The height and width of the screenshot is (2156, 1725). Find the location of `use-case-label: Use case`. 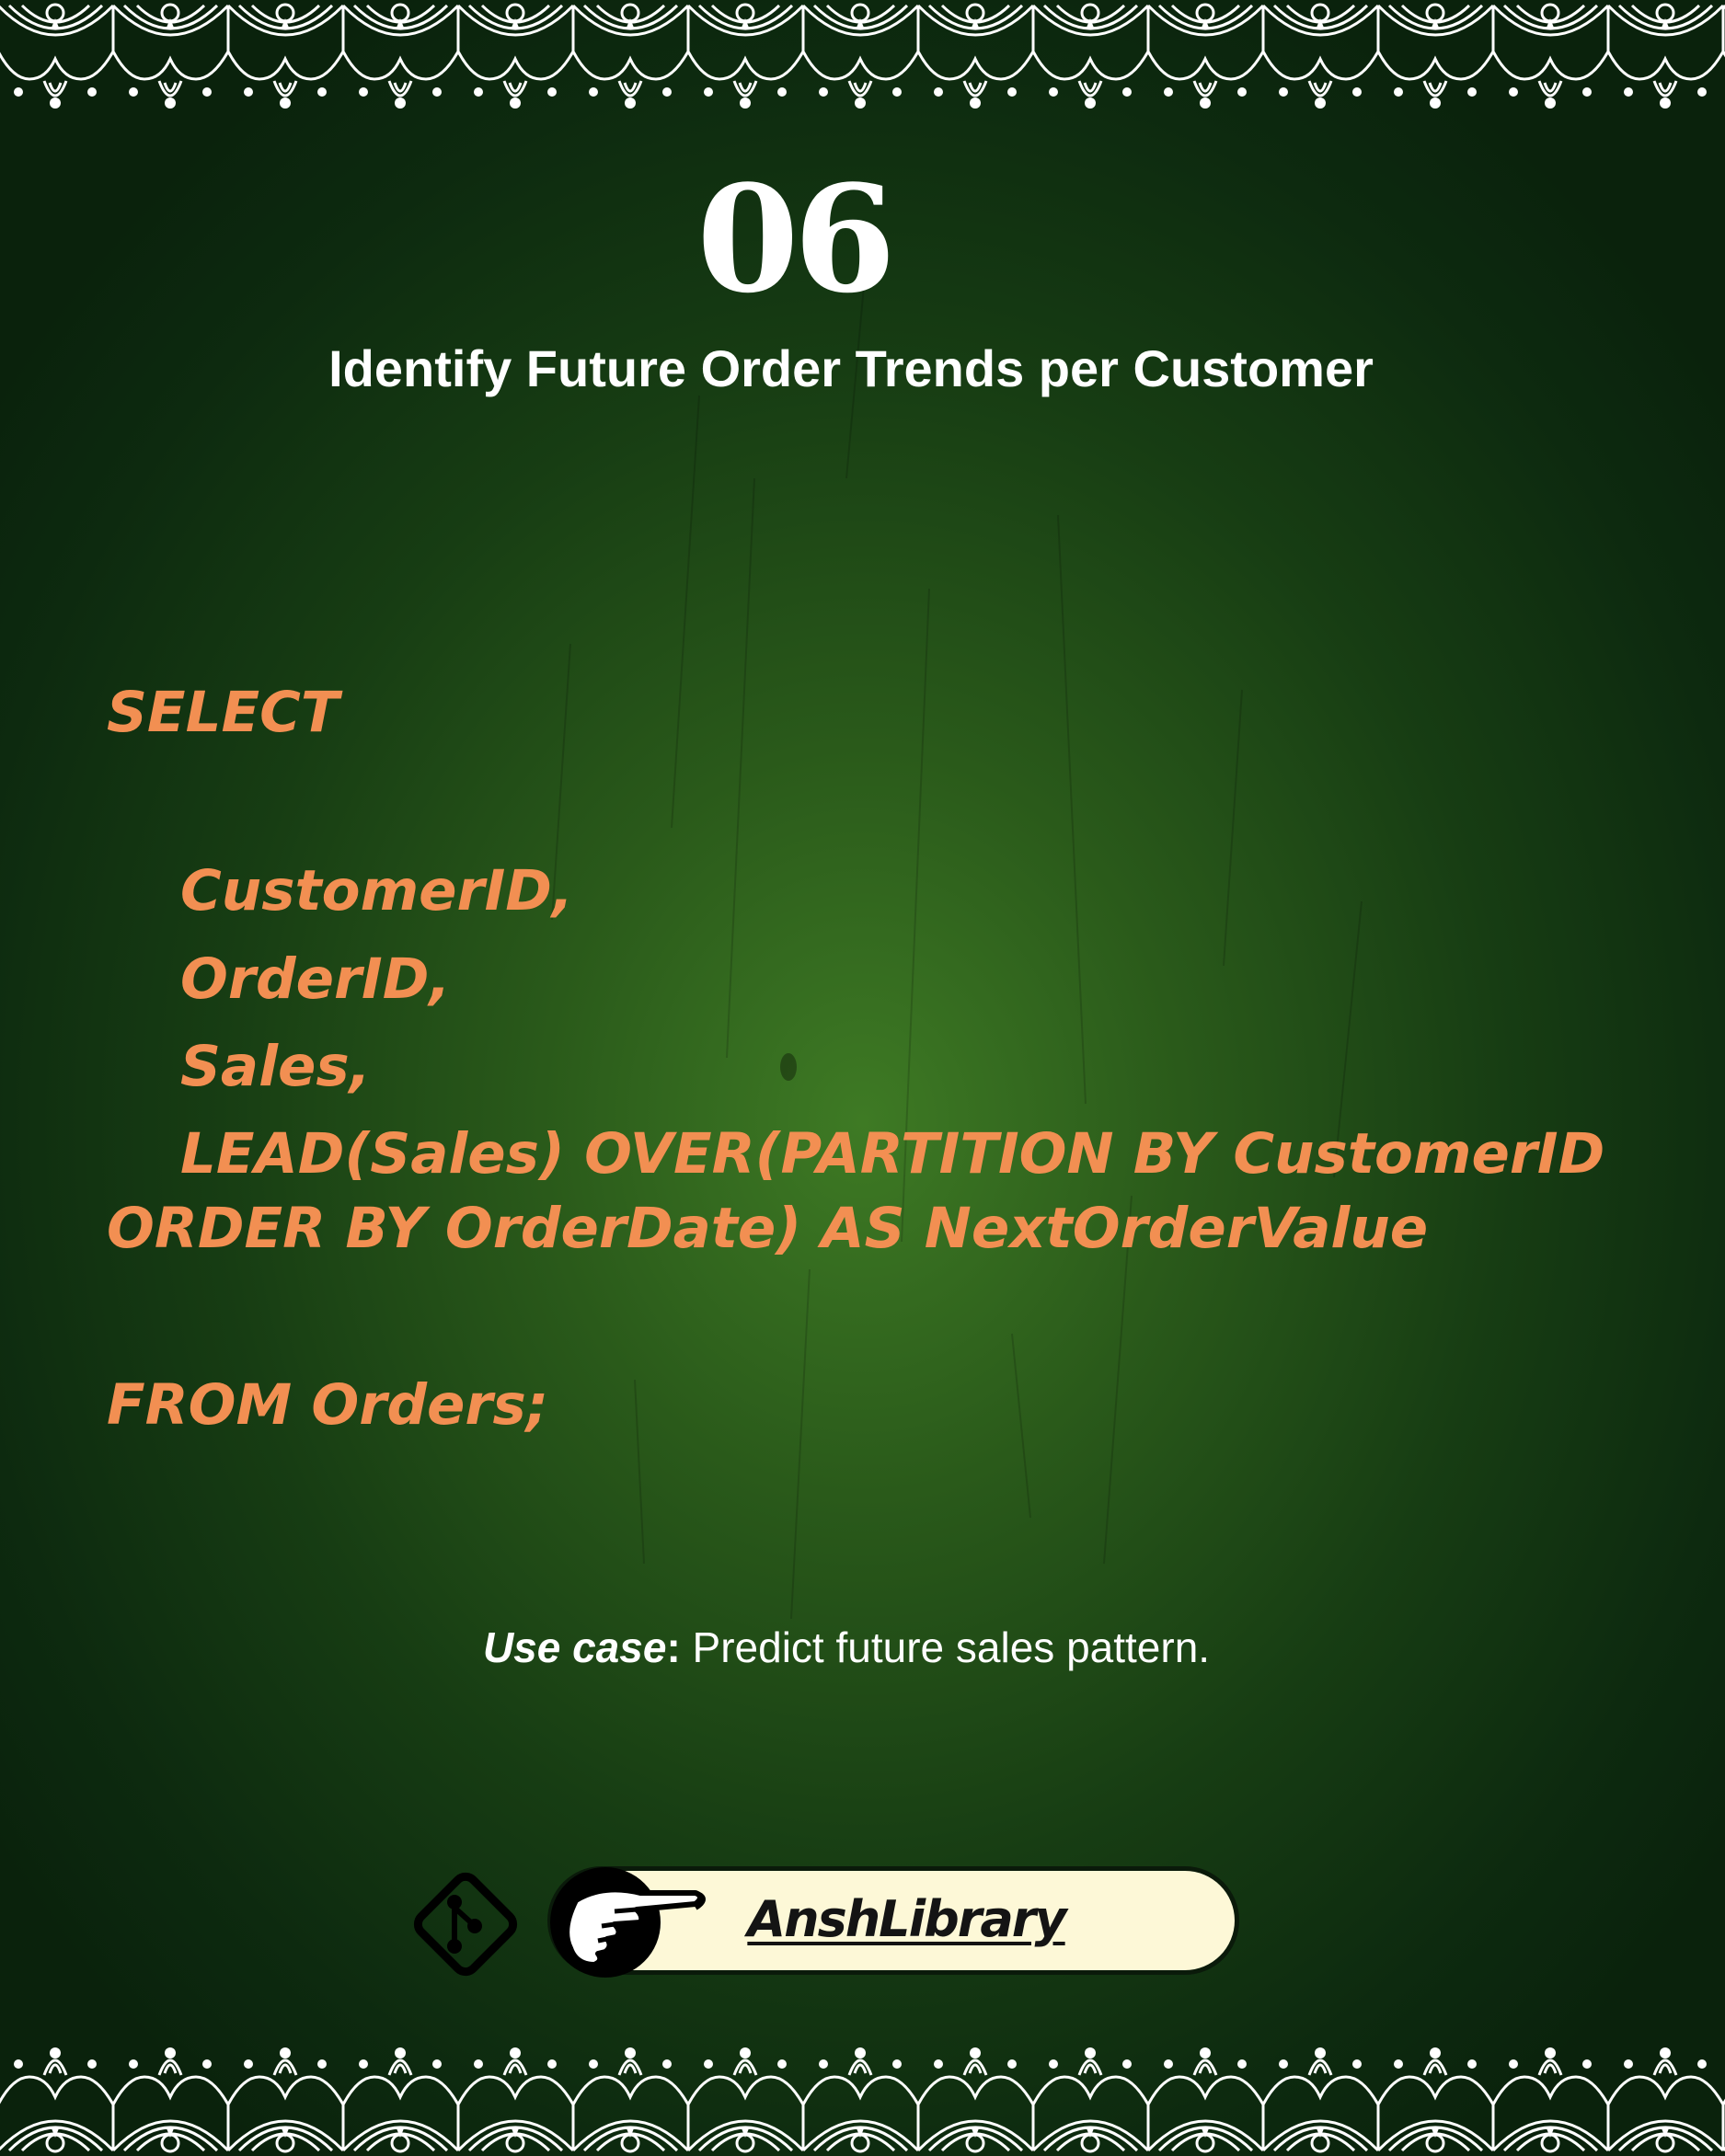

use-case-label: Use case is located at coordinates (574, 1647).